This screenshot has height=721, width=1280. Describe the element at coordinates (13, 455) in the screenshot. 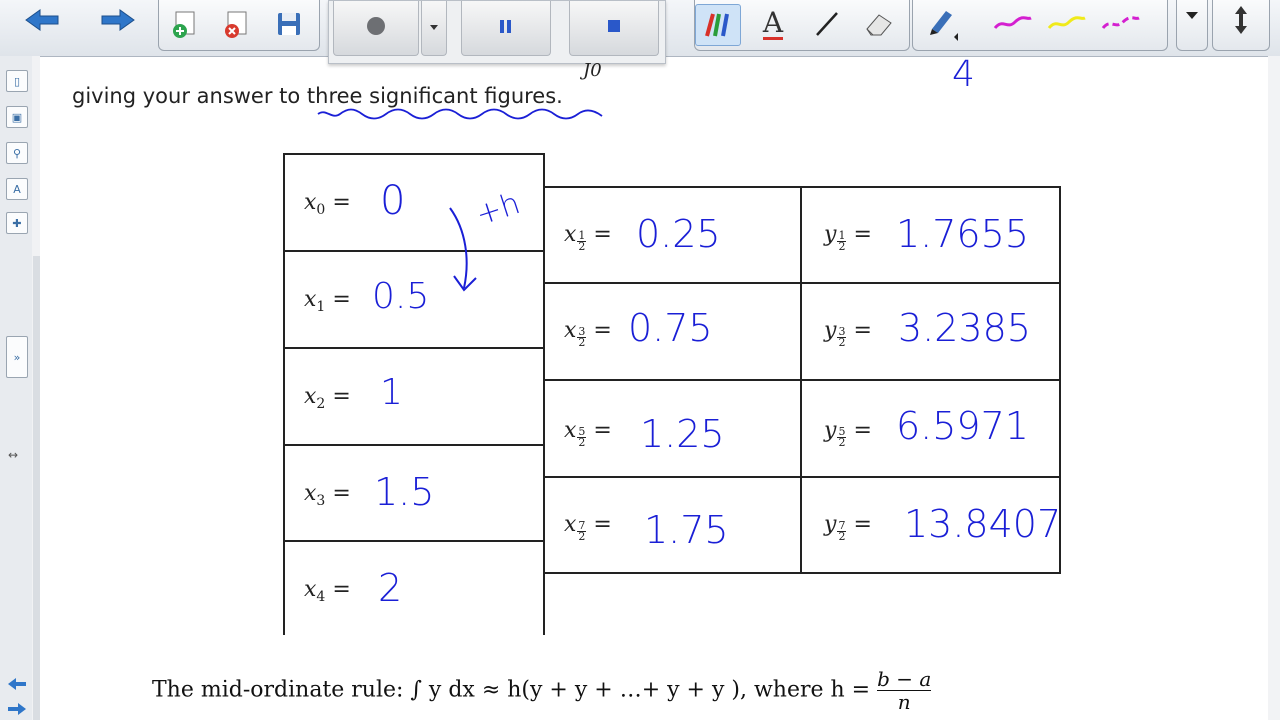

I see `resize-handle-icon: ↔` at that location.